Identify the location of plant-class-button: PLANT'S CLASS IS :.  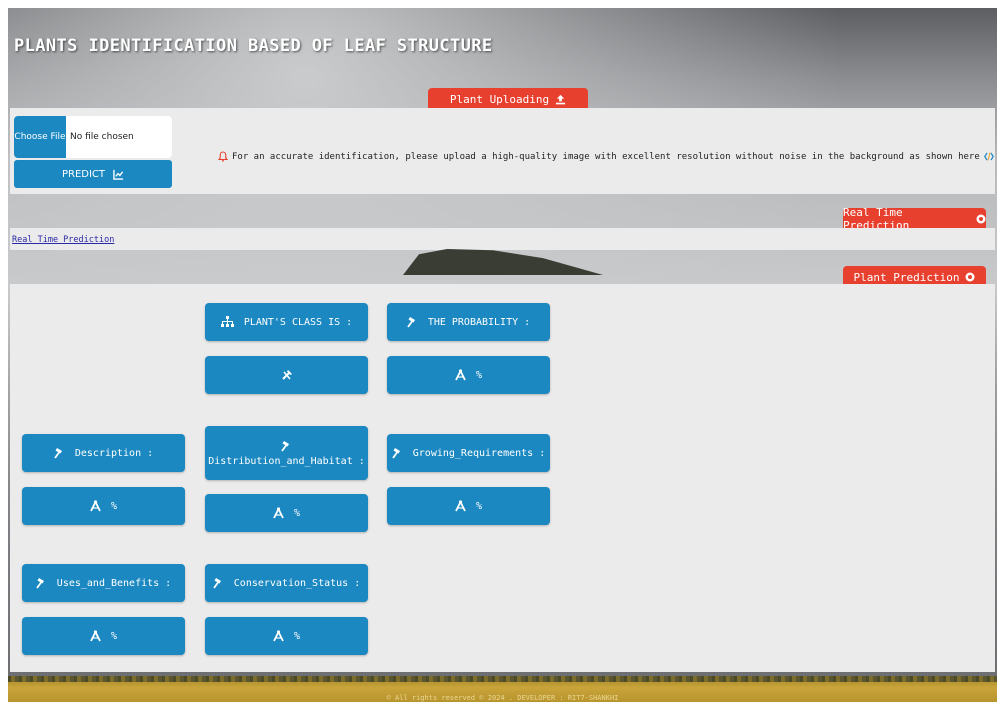
(286, 322).